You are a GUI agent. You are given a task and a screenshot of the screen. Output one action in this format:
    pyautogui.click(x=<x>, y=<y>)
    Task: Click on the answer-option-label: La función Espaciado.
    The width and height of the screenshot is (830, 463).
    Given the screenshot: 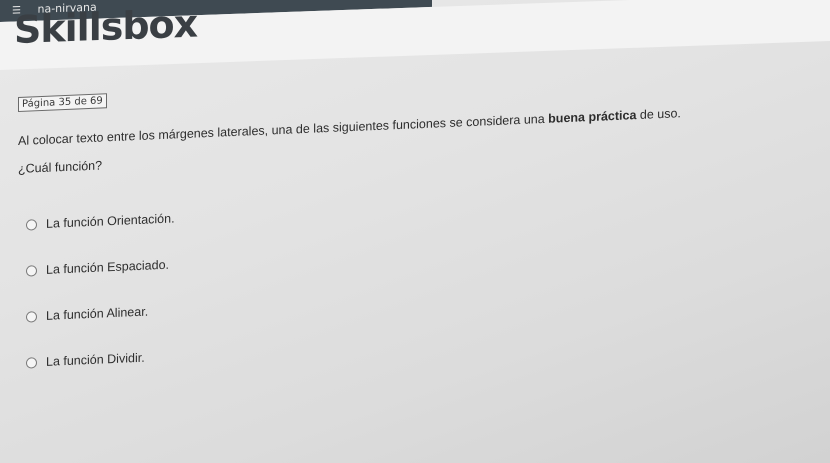 What is the action you would take?
    pyautogui.click(x=108, y=267)
    